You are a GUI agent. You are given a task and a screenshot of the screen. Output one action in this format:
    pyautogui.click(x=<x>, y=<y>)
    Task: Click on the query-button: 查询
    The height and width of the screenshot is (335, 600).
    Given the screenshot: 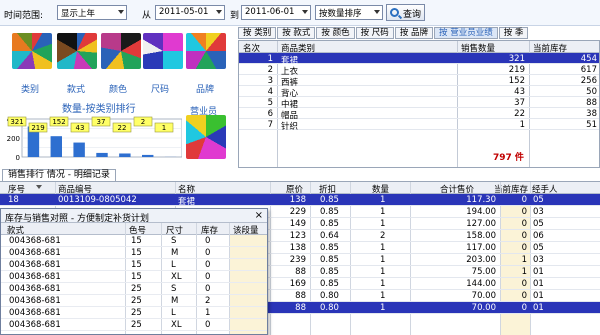 What is the action you would take?
    pyautogui.click(x=405, y=12)
    